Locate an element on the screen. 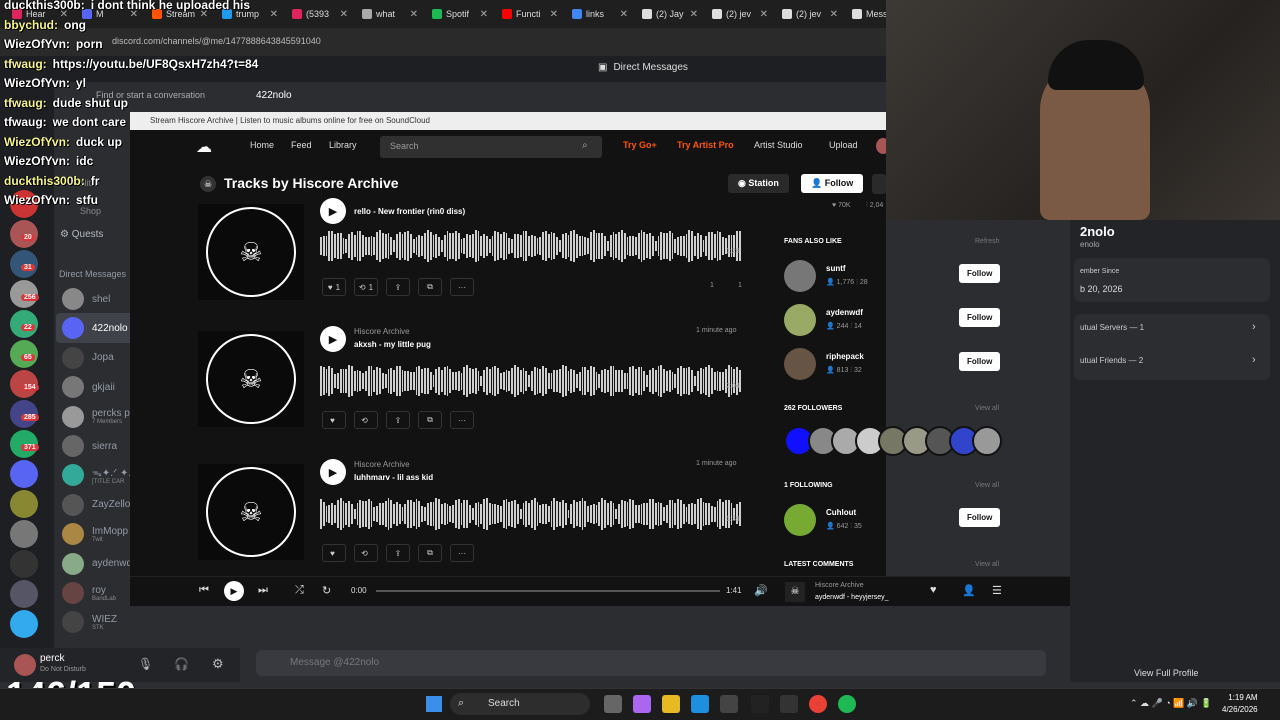 Image resolution: width=1280 pixels, height=720 pixels. edge-icon is located at coordinates (700, 704).